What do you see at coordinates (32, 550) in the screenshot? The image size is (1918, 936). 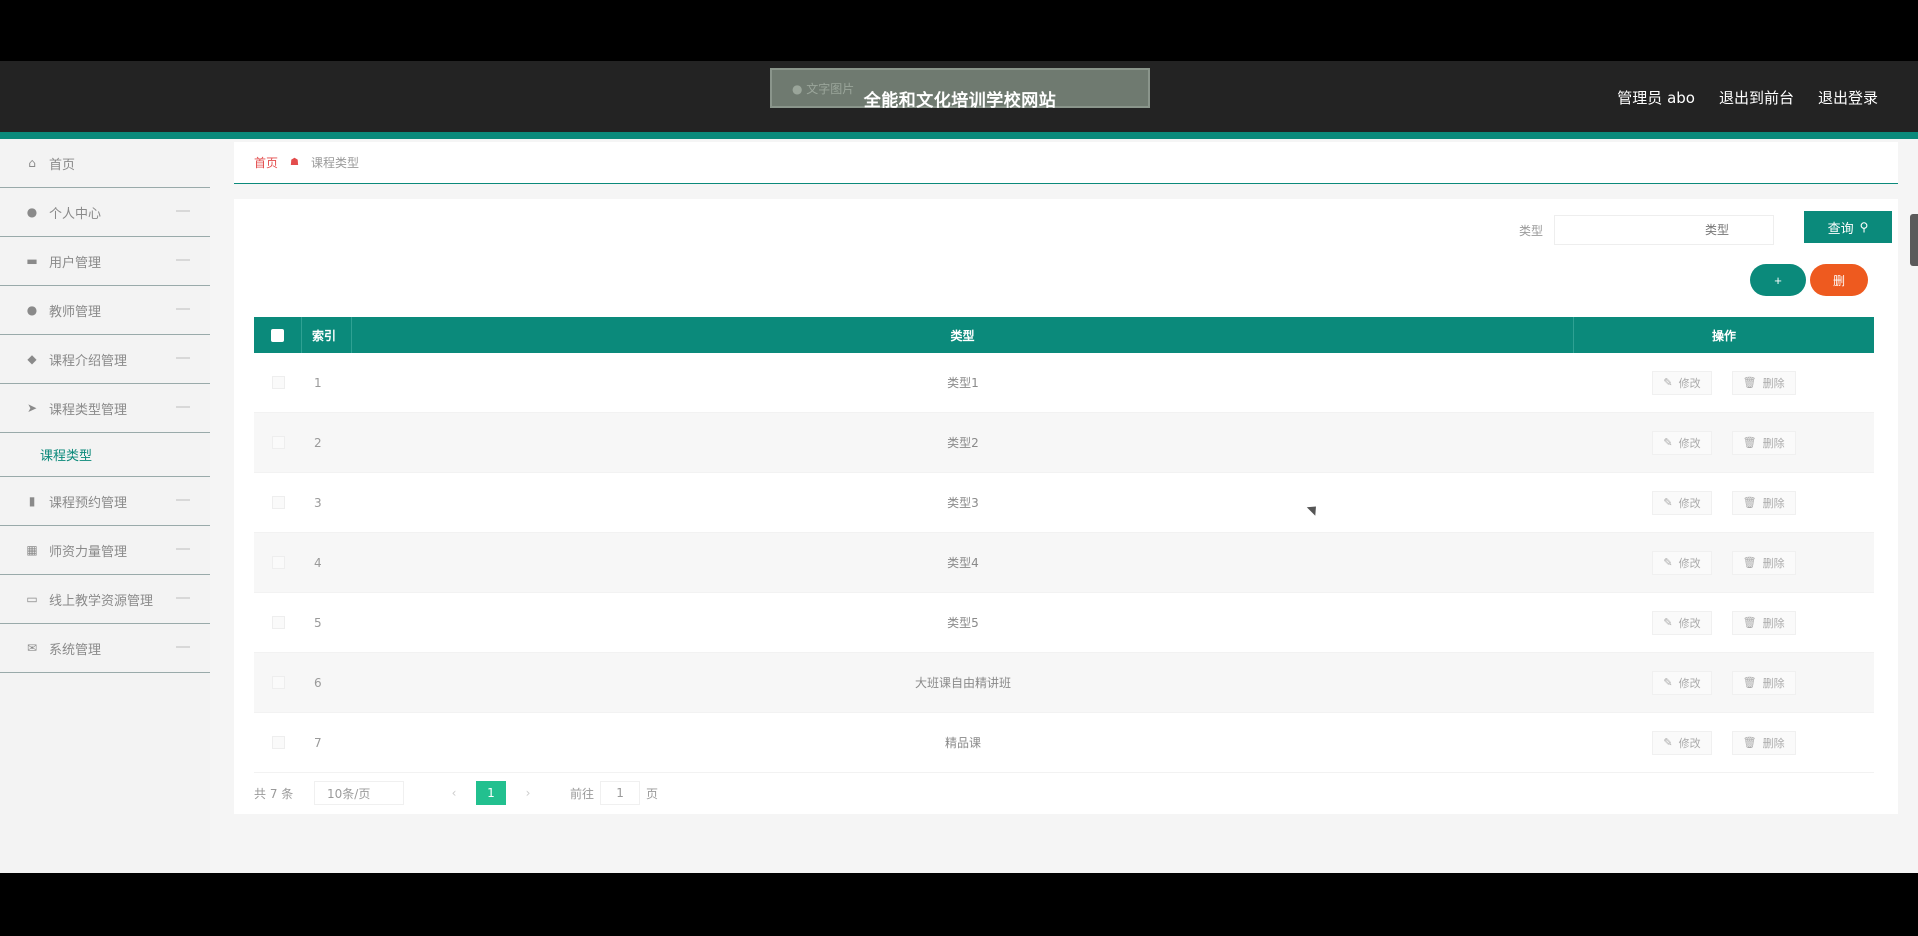 I see `calendar-icon: ▦` at bounding box center [32, 550].